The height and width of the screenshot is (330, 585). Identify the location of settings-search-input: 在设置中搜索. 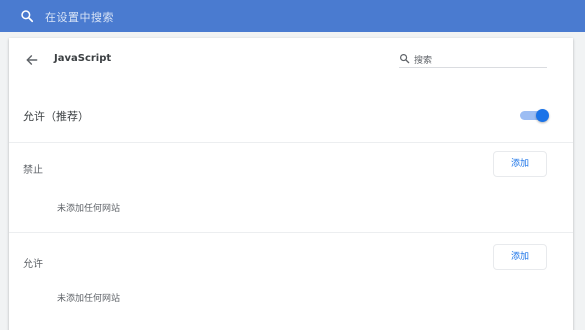
(79, 17).